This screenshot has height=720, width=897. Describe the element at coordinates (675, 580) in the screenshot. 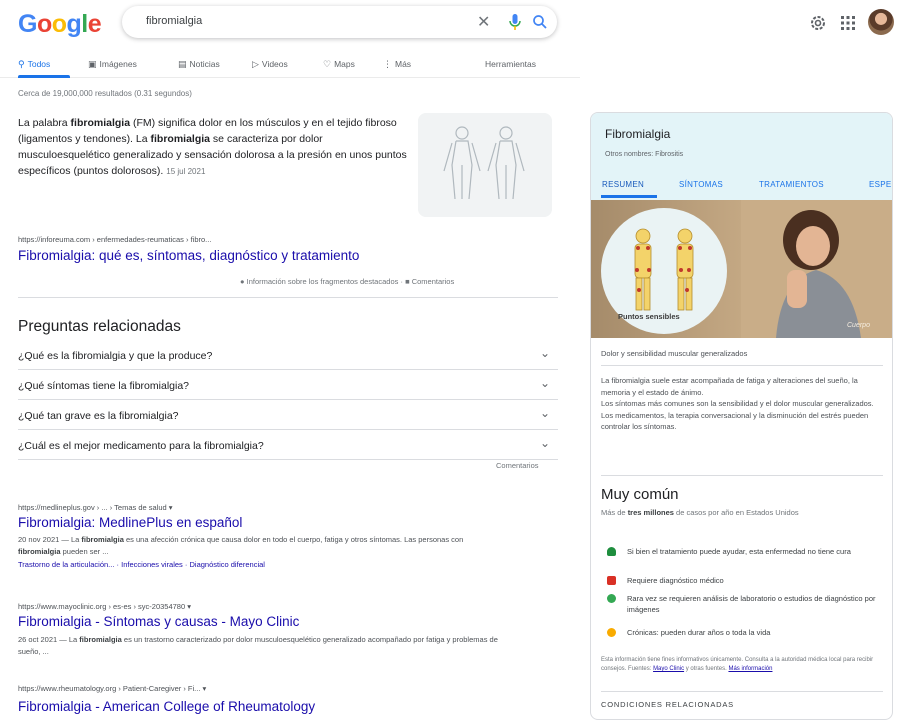

I see `fact-text: Requiere diagnóstico médico` at that location.